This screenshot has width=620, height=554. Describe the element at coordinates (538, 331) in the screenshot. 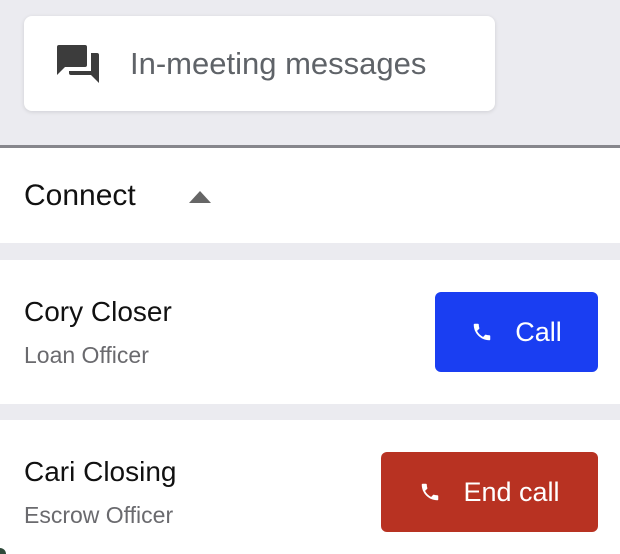

I see `call-button-label: Call` at that location.